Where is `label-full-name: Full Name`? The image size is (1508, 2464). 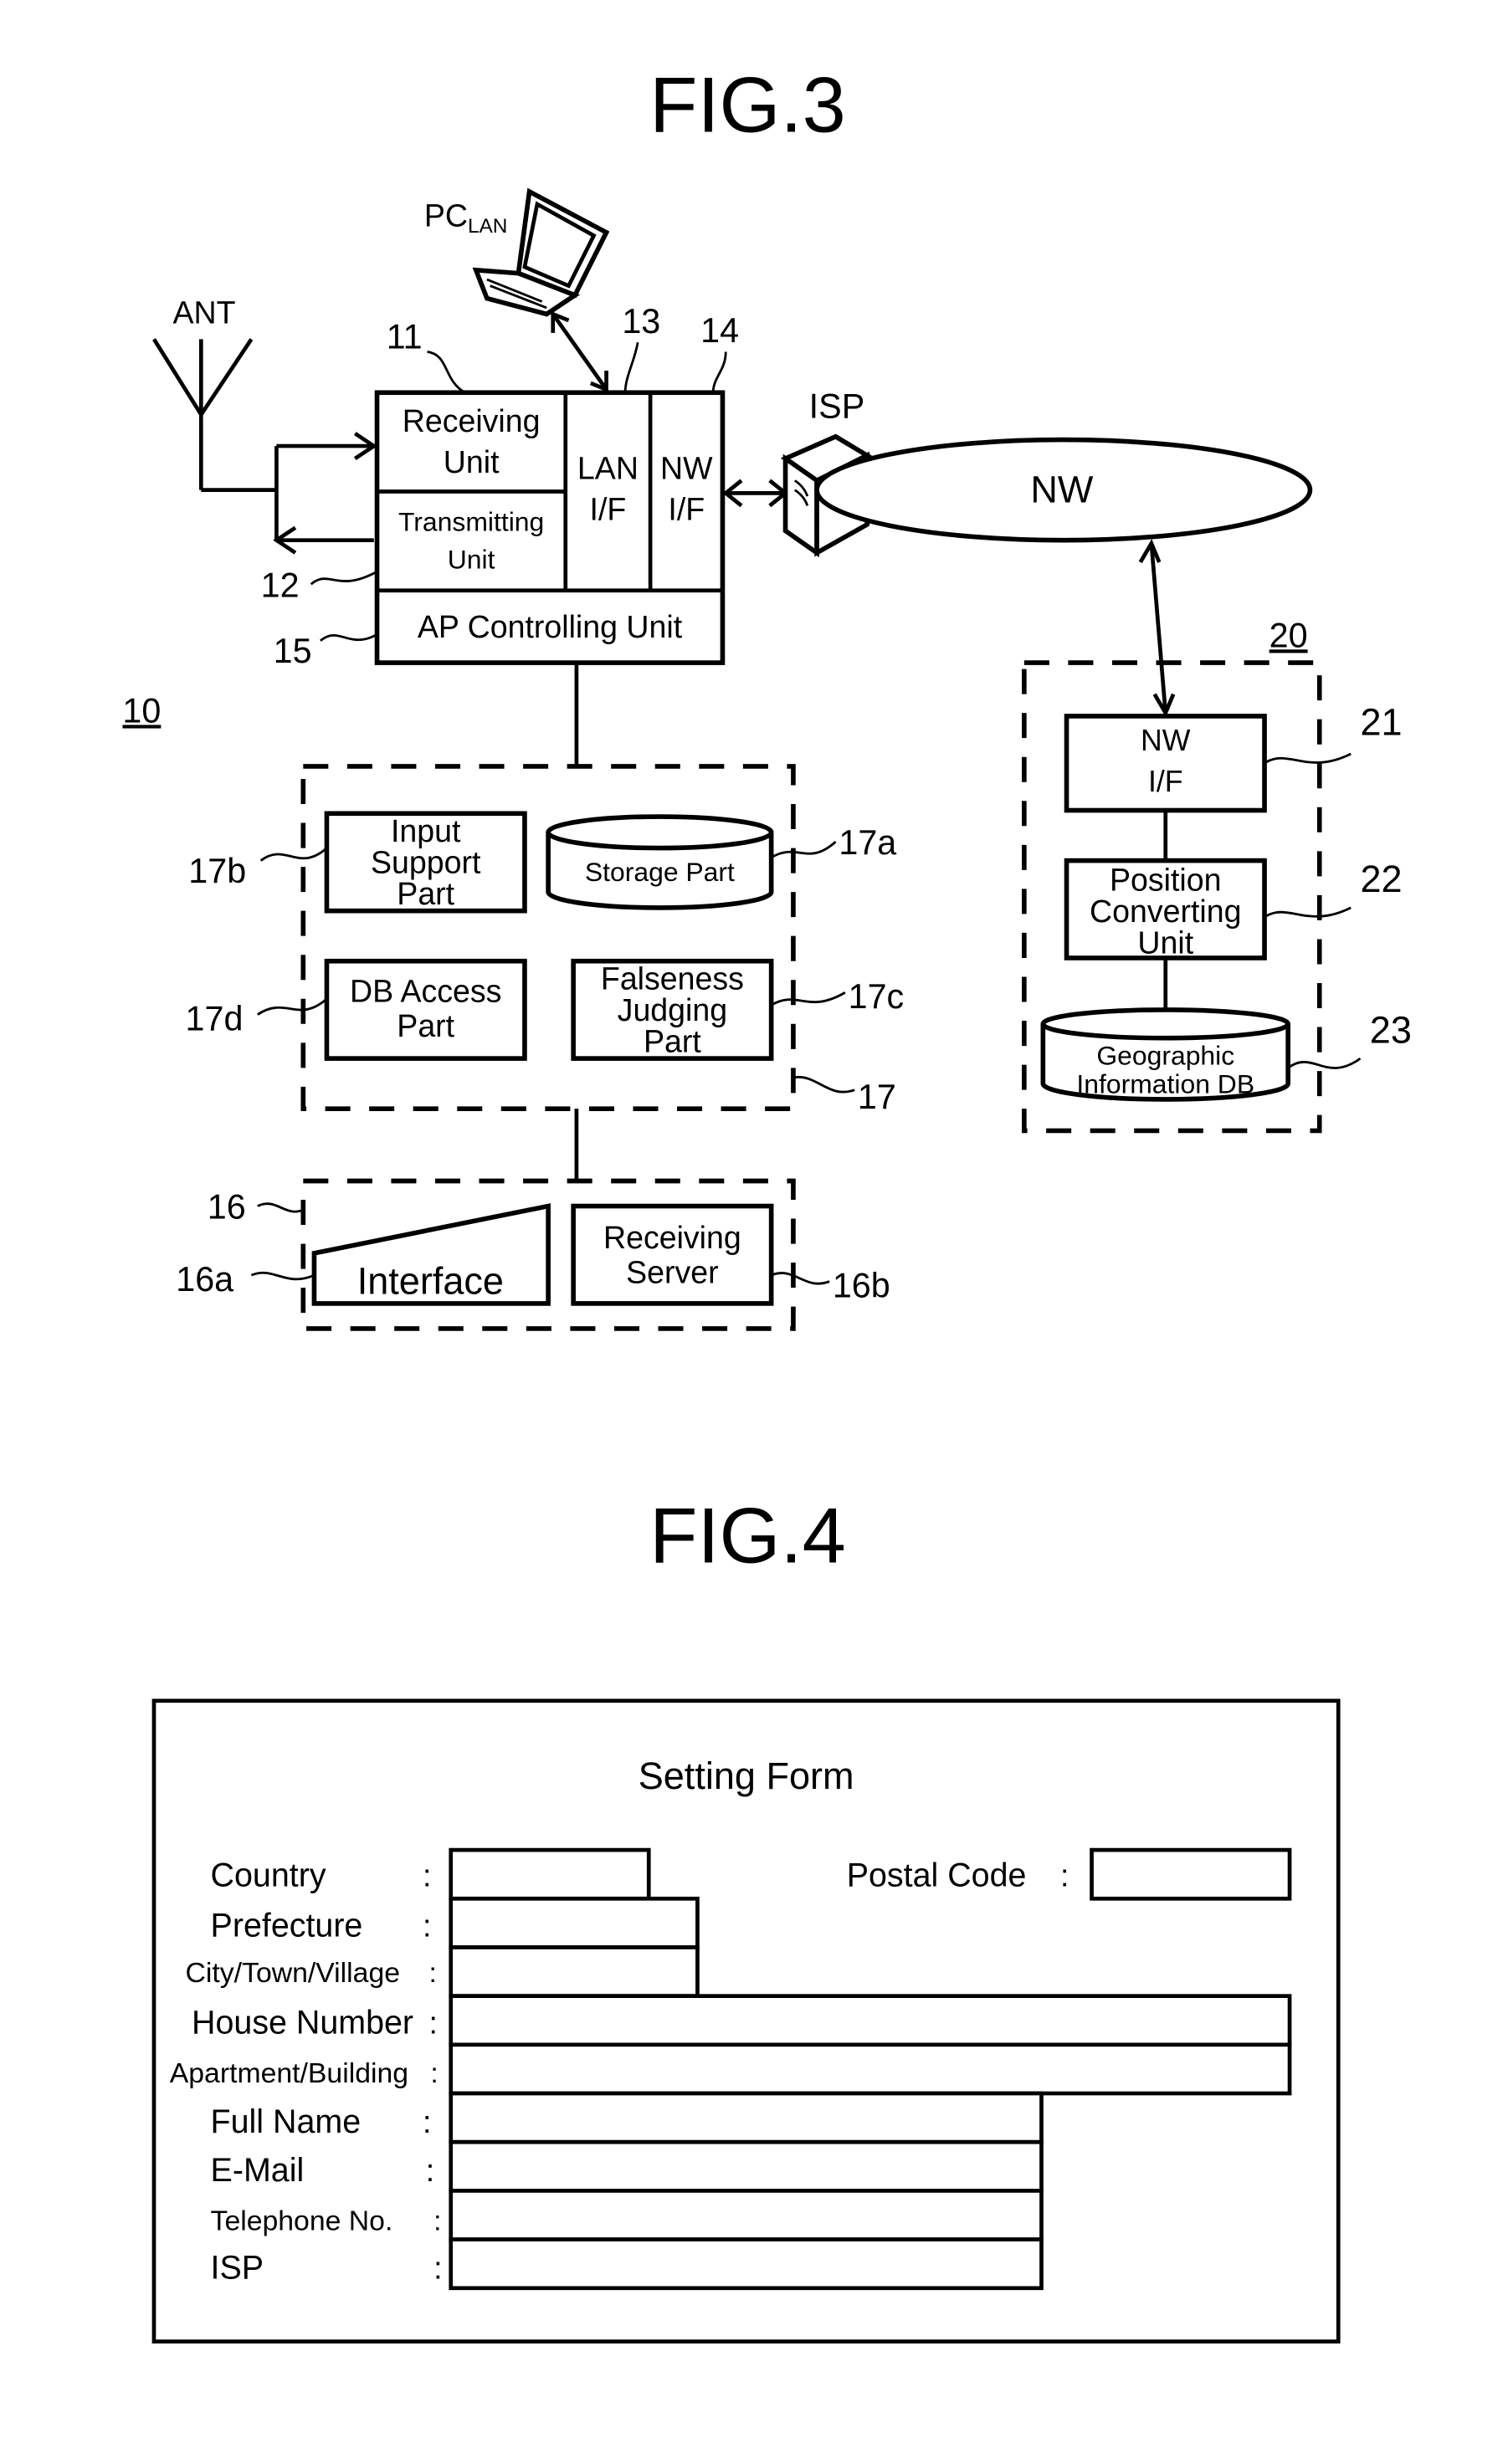
label-full-name: Full Name is located at coordinates (286, 2121).